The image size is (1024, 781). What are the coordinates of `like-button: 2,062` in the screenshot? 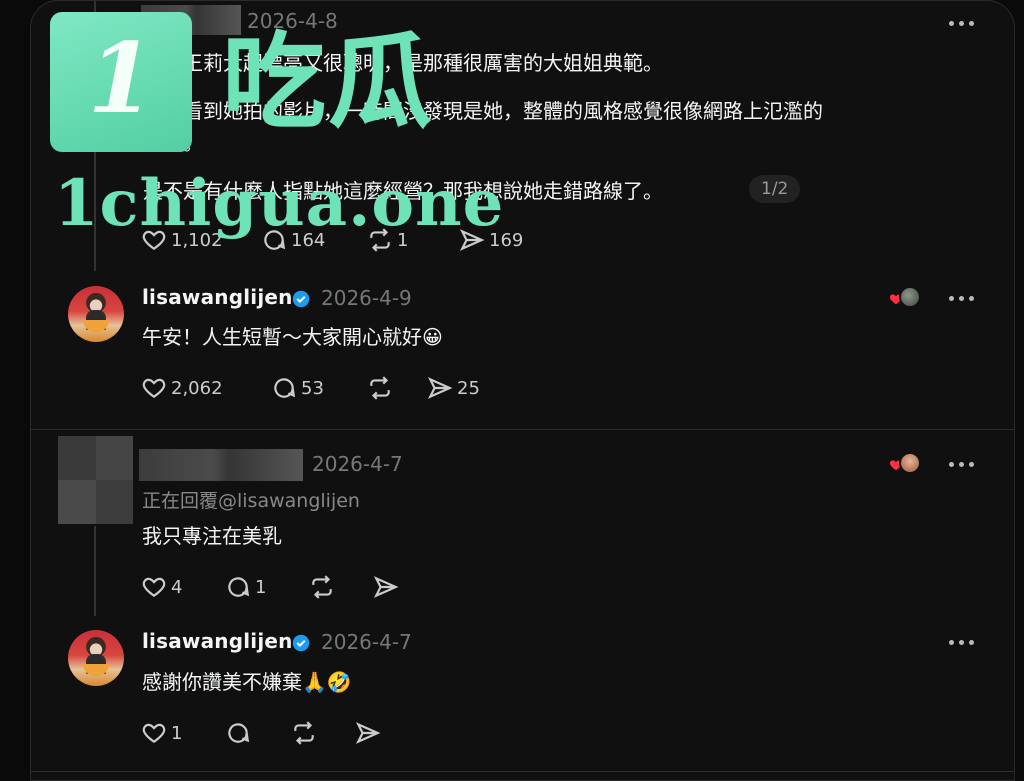 It's located at (182, 388).